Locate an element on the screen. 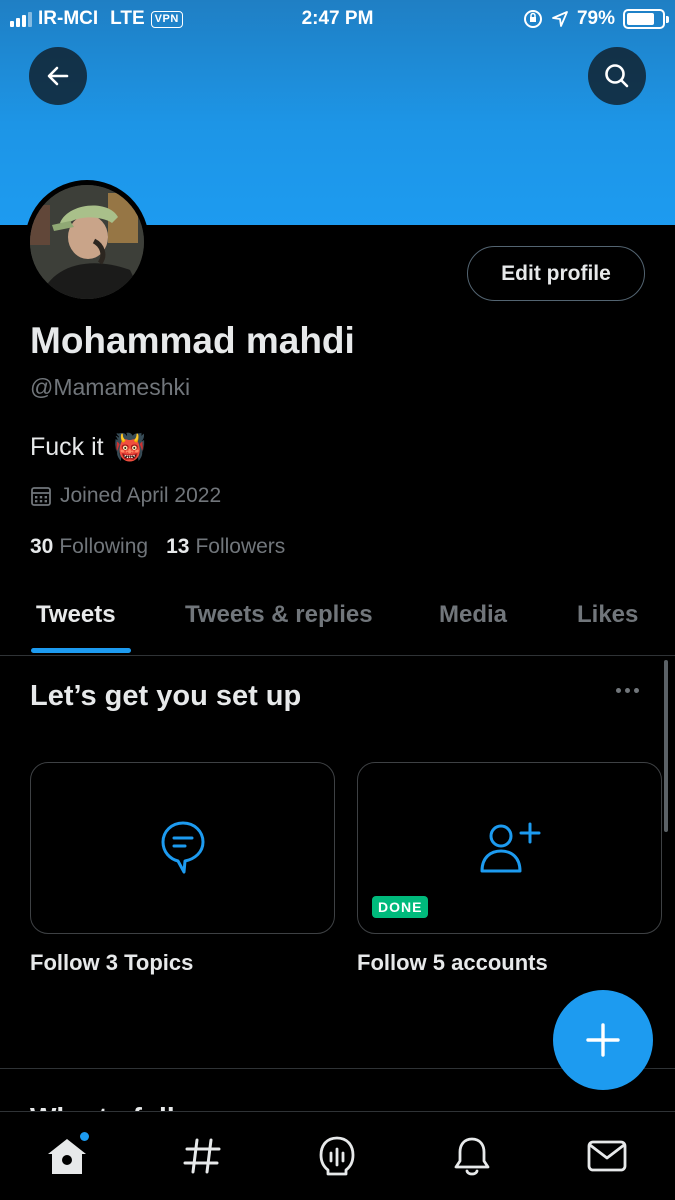 The height and width of the screenshot is (1200, 675). joined-date: Joined April 2022 is located at coordinates (125, 496).